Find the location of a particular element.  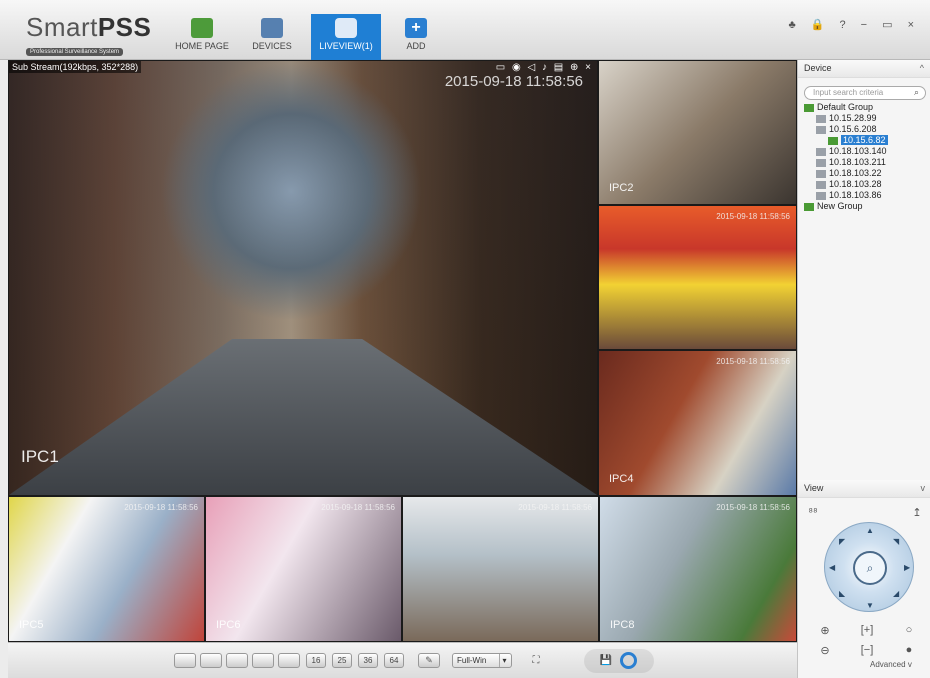

edit-layout-button: ✎ is located at coordinates (429, 660).